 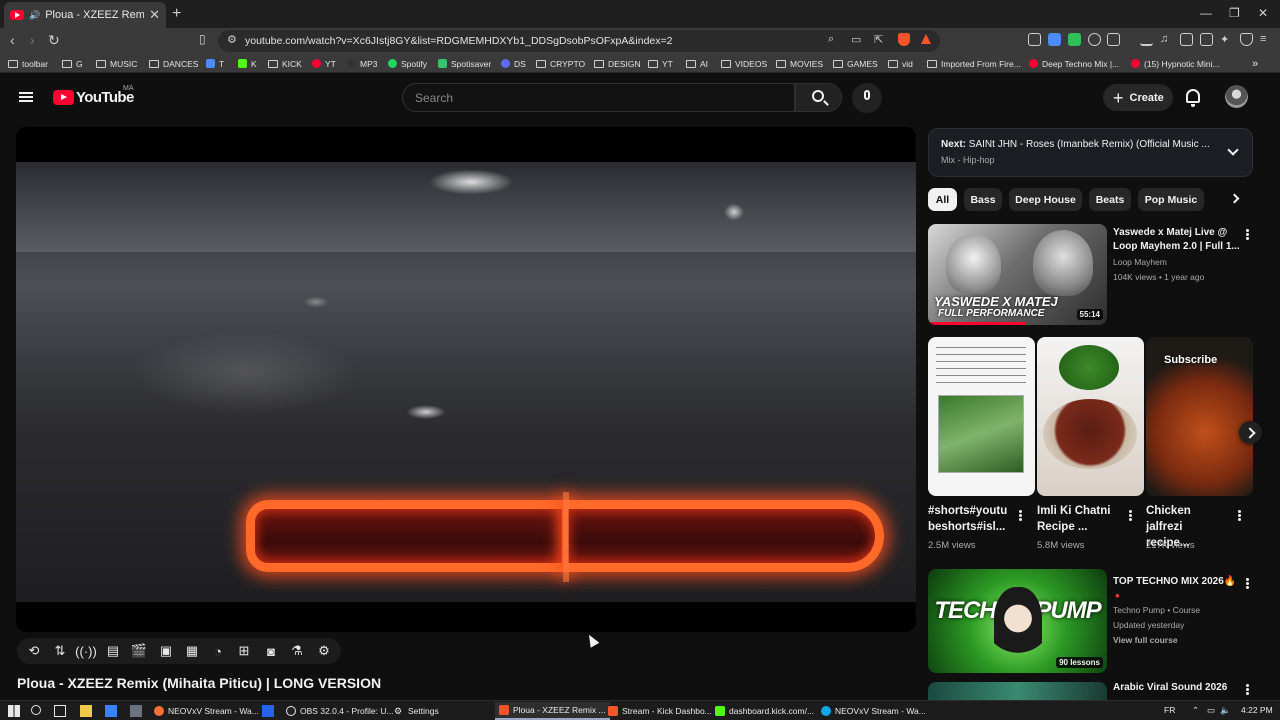 What do you see at coordinates (1145, 640) in the screenshot?
I see `view-full-course-link: View full course` at bounding box center [1145, 640].